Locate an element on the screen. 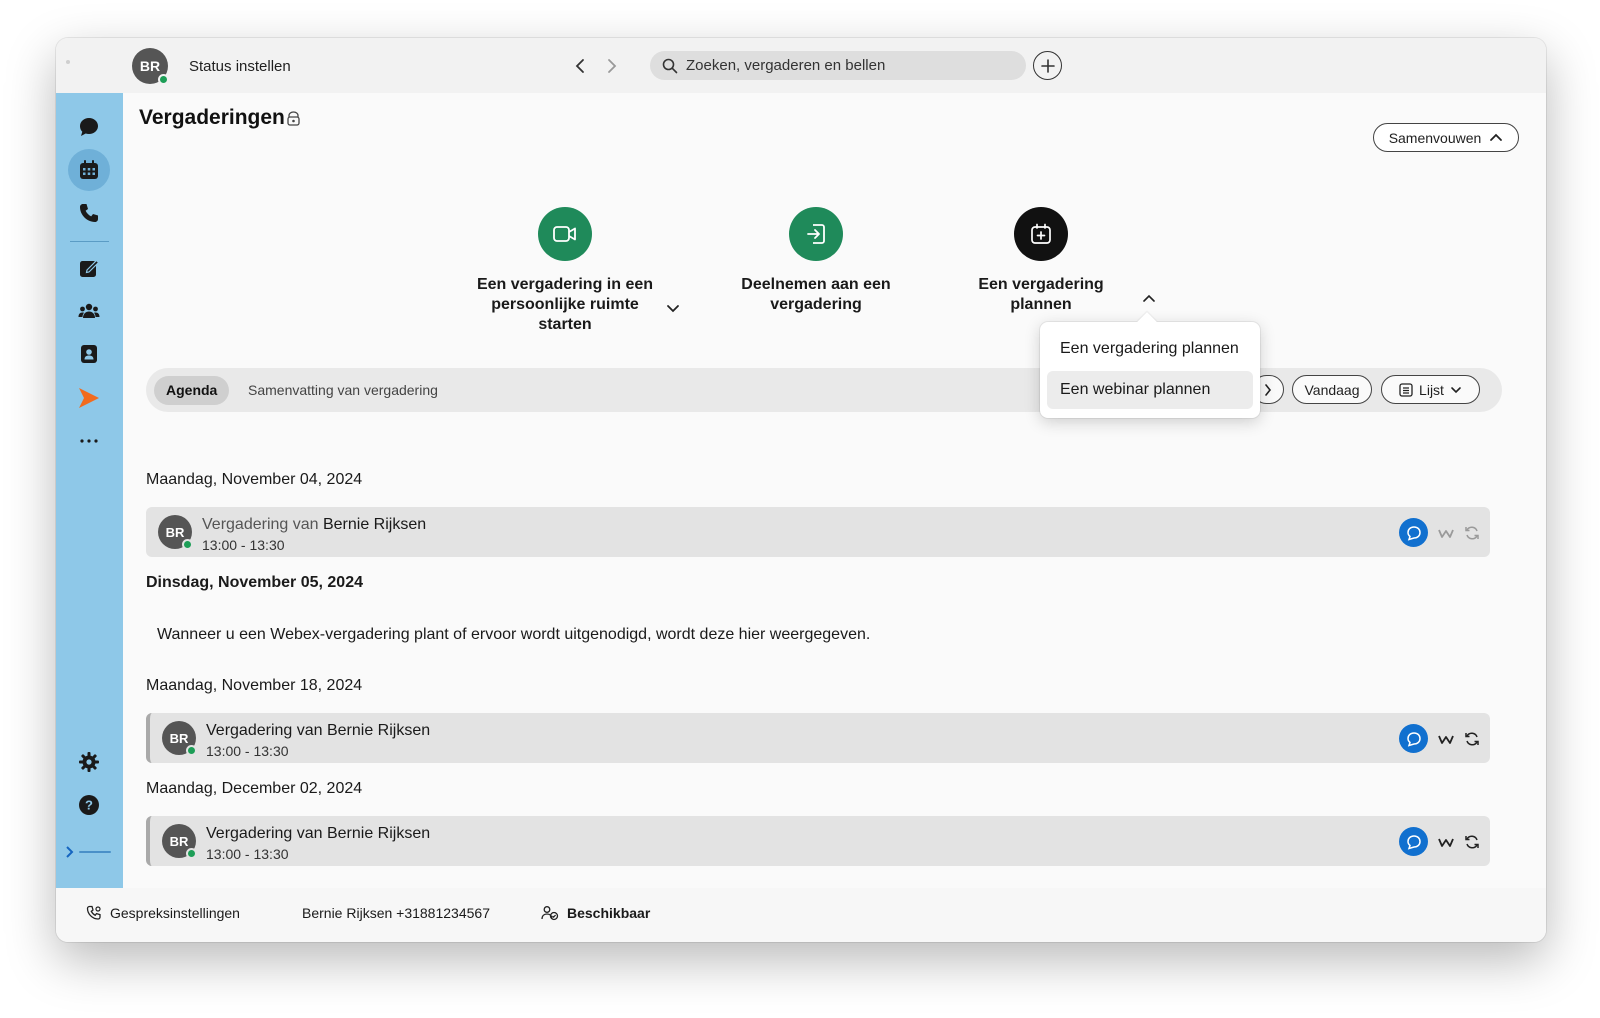  more-icon is located at coordinates (89, 441).